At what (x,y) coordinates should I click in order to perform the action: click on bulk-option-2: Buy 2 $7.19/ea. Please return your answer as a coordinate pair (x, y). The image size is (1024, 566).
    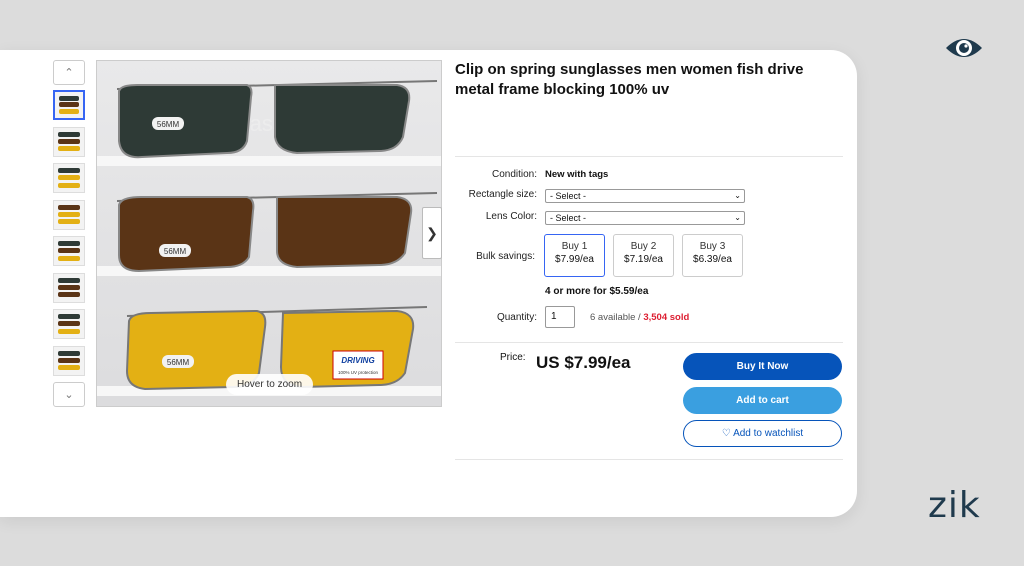
    Looking at the image, I should click on (643, 255).